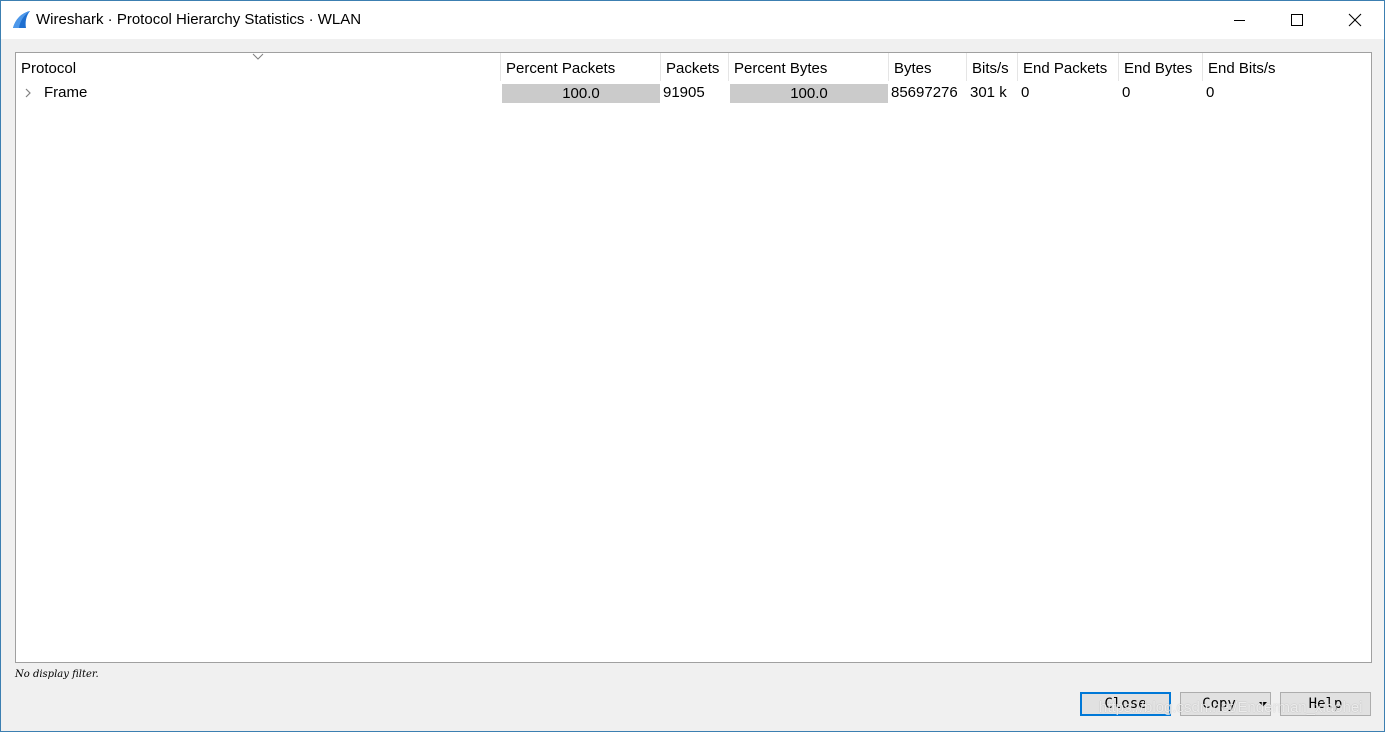 The height and width of the screenshot is (732, 1385). I want to click on minimize-icon, so click(1239, 20).